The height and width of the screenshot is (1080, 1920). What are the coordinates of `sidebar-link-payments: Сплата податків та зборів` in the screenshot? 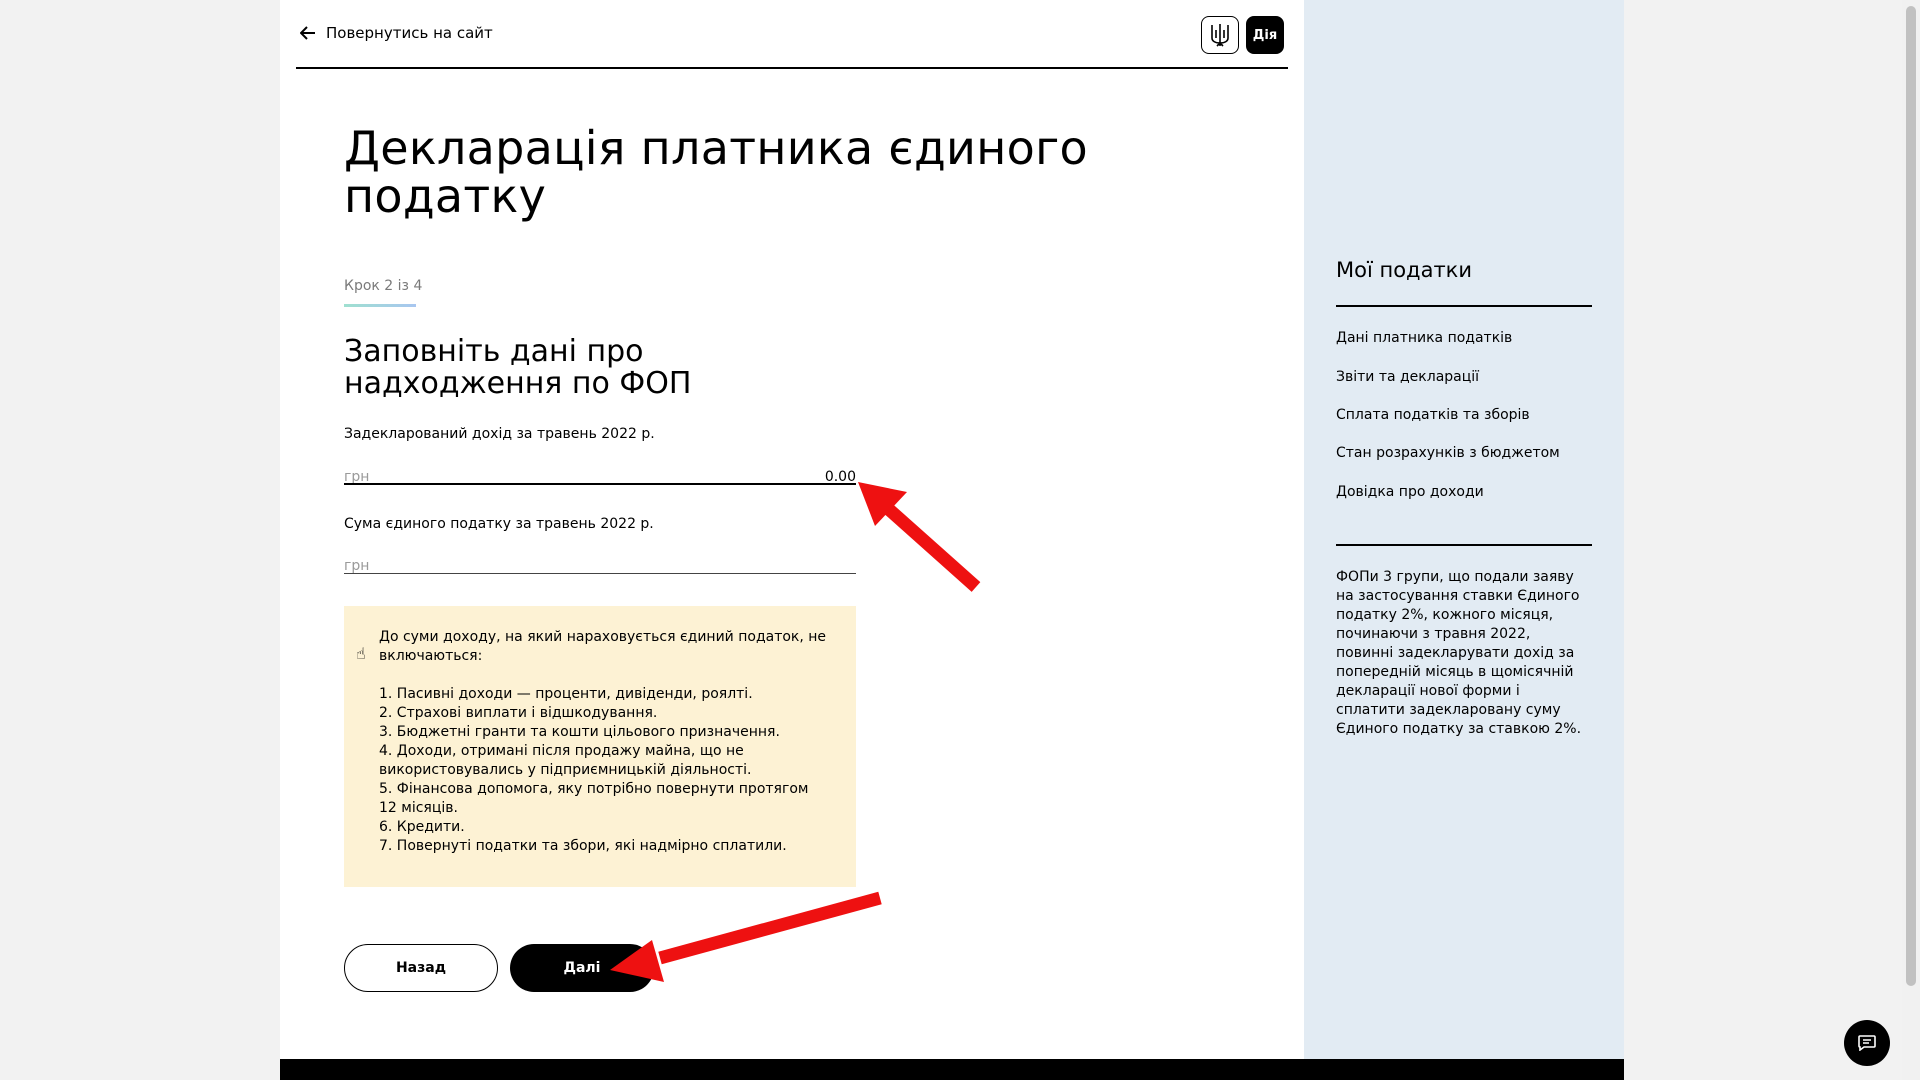 It's located at (1433, 415).